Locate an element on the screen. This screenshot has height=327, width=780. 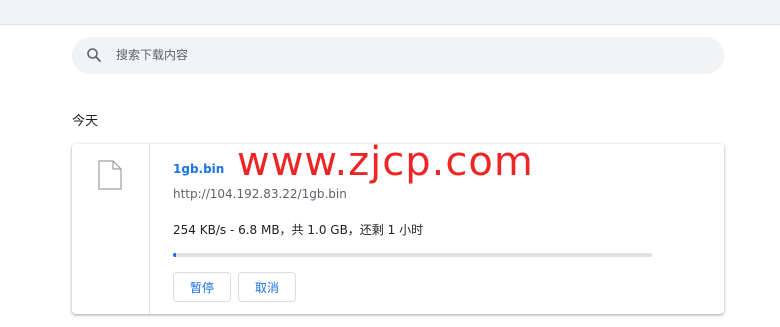
download-status: 254 KB/s - 6.8 MB，共 1.0 GB，还剩 1 小时 is located at coordinates (298, 230).